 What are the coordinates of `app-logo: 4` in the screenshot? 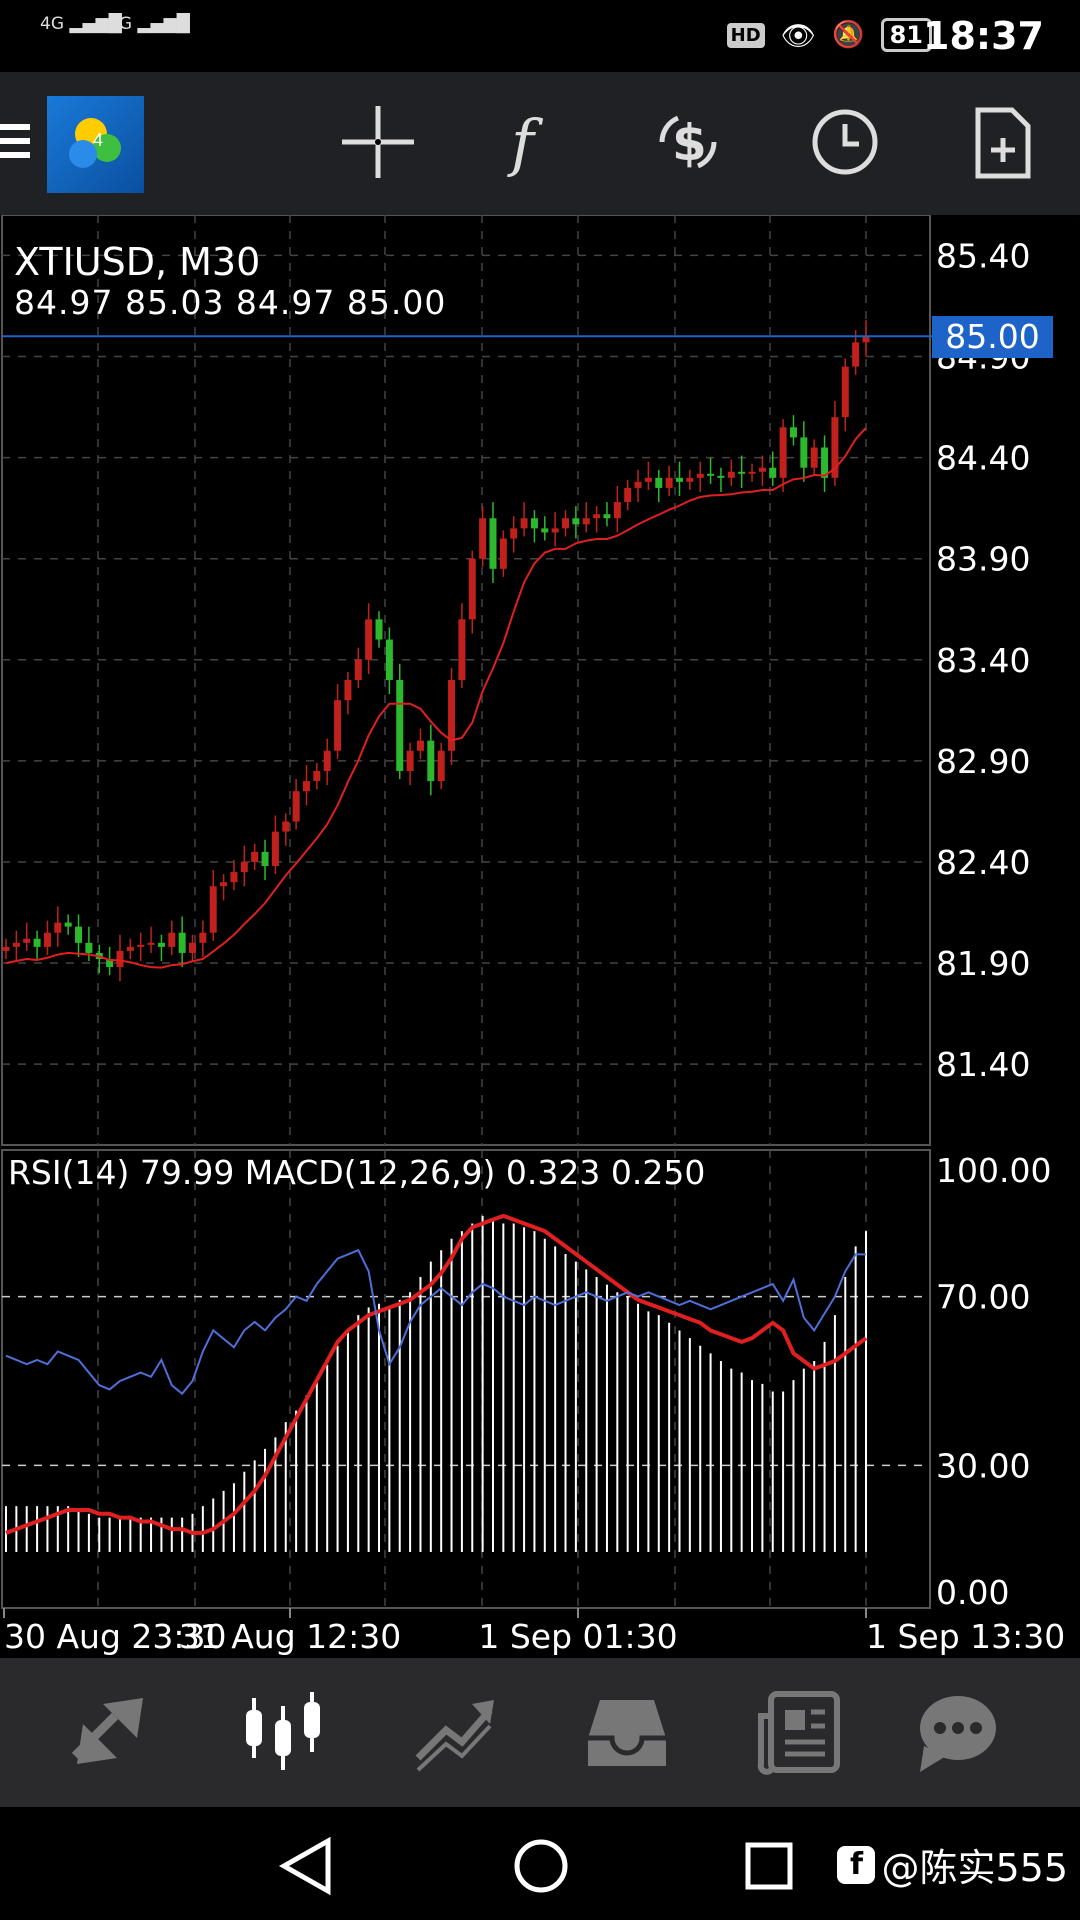 It's located at (95, 144).